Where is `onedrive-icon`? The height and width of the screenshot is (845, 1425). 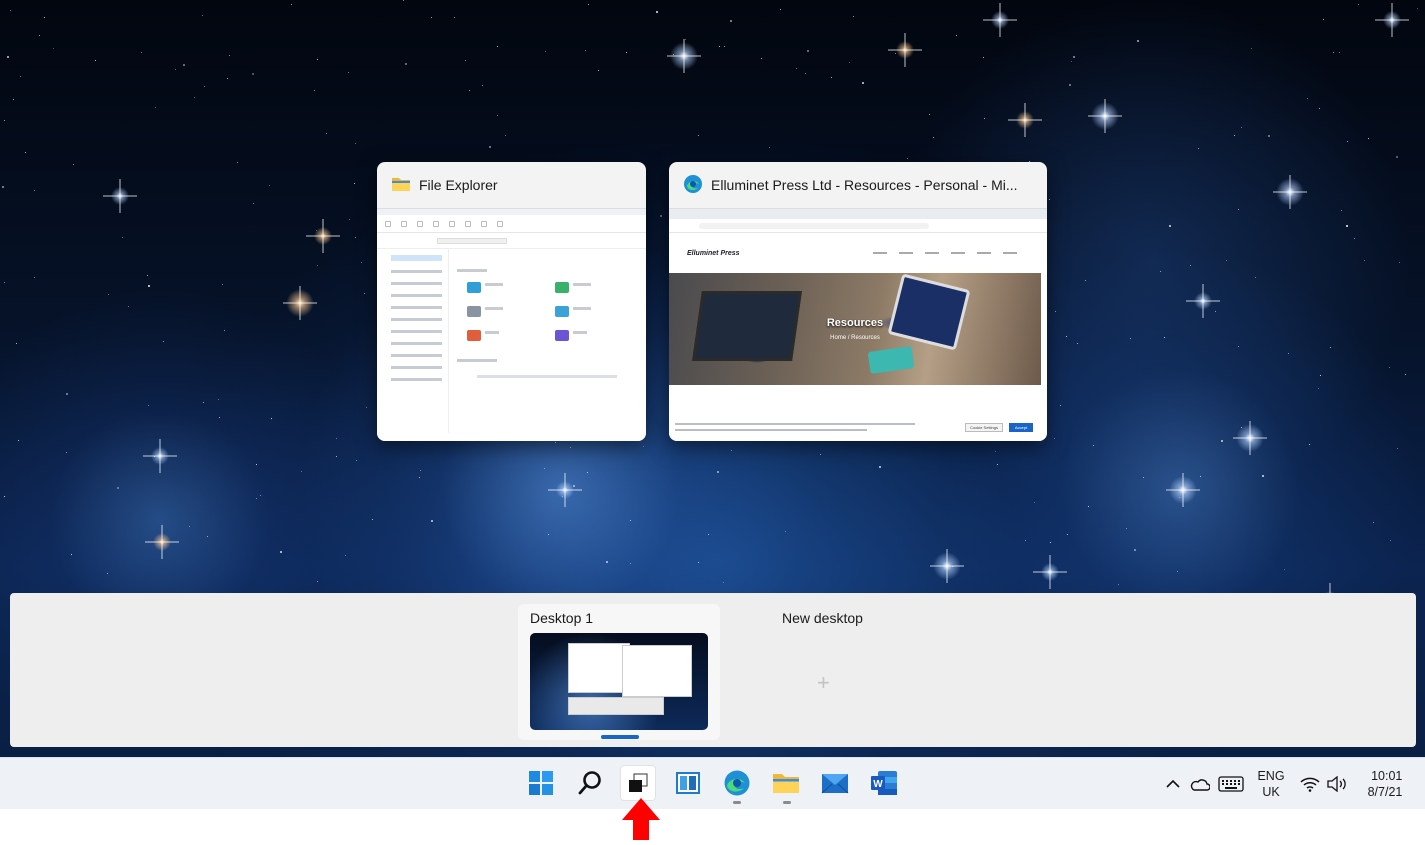 onedrive-icon is located at coordinates (1200, 784).